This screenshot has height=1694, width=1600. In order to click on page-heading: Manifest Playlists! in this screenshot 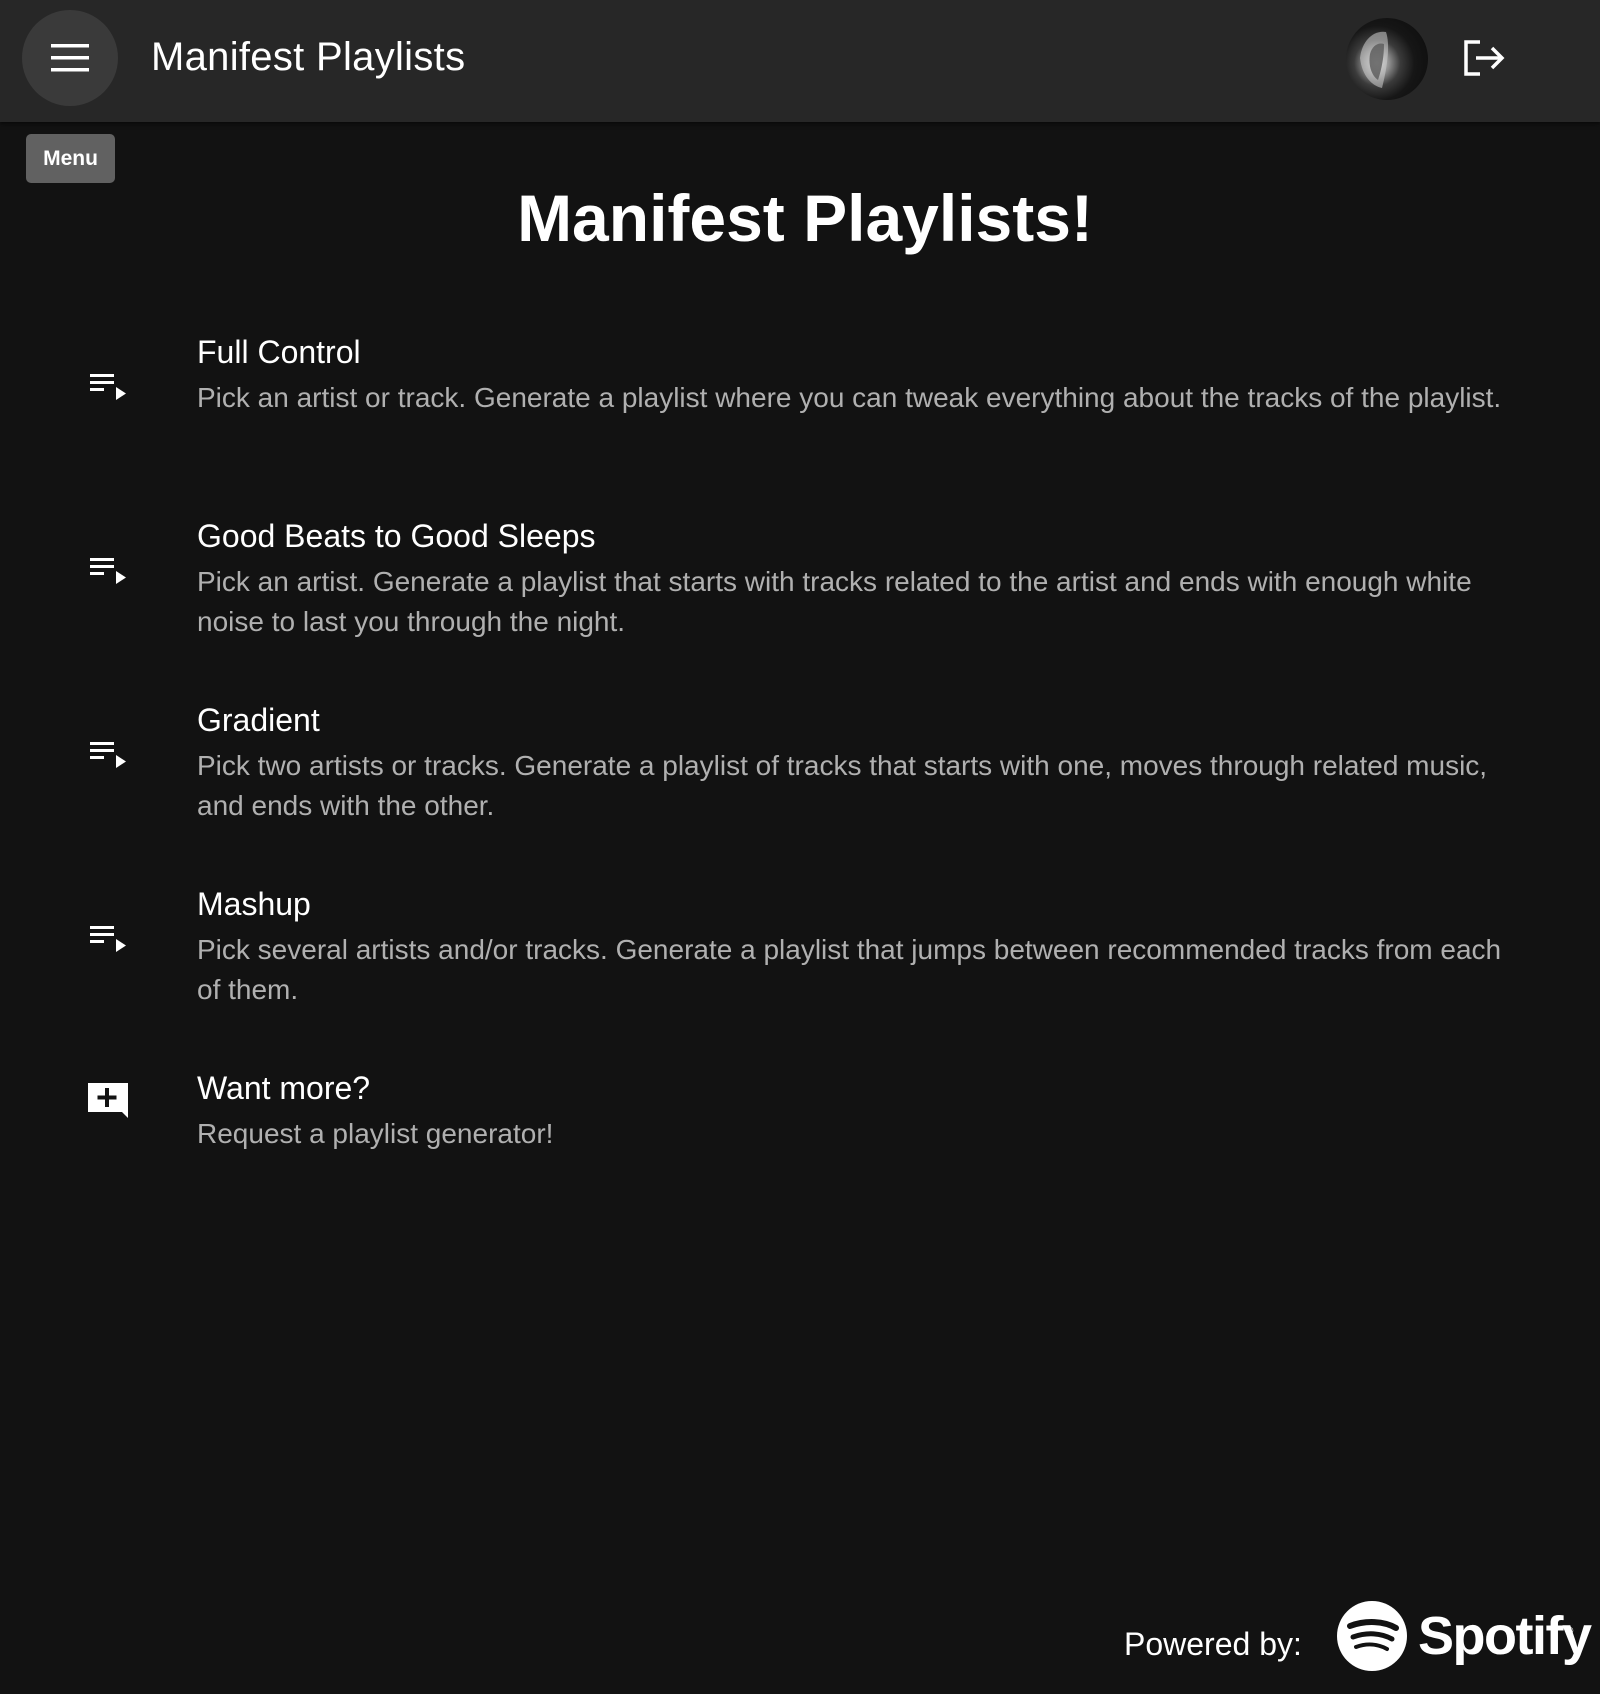, I will do `click(805, 218)`.